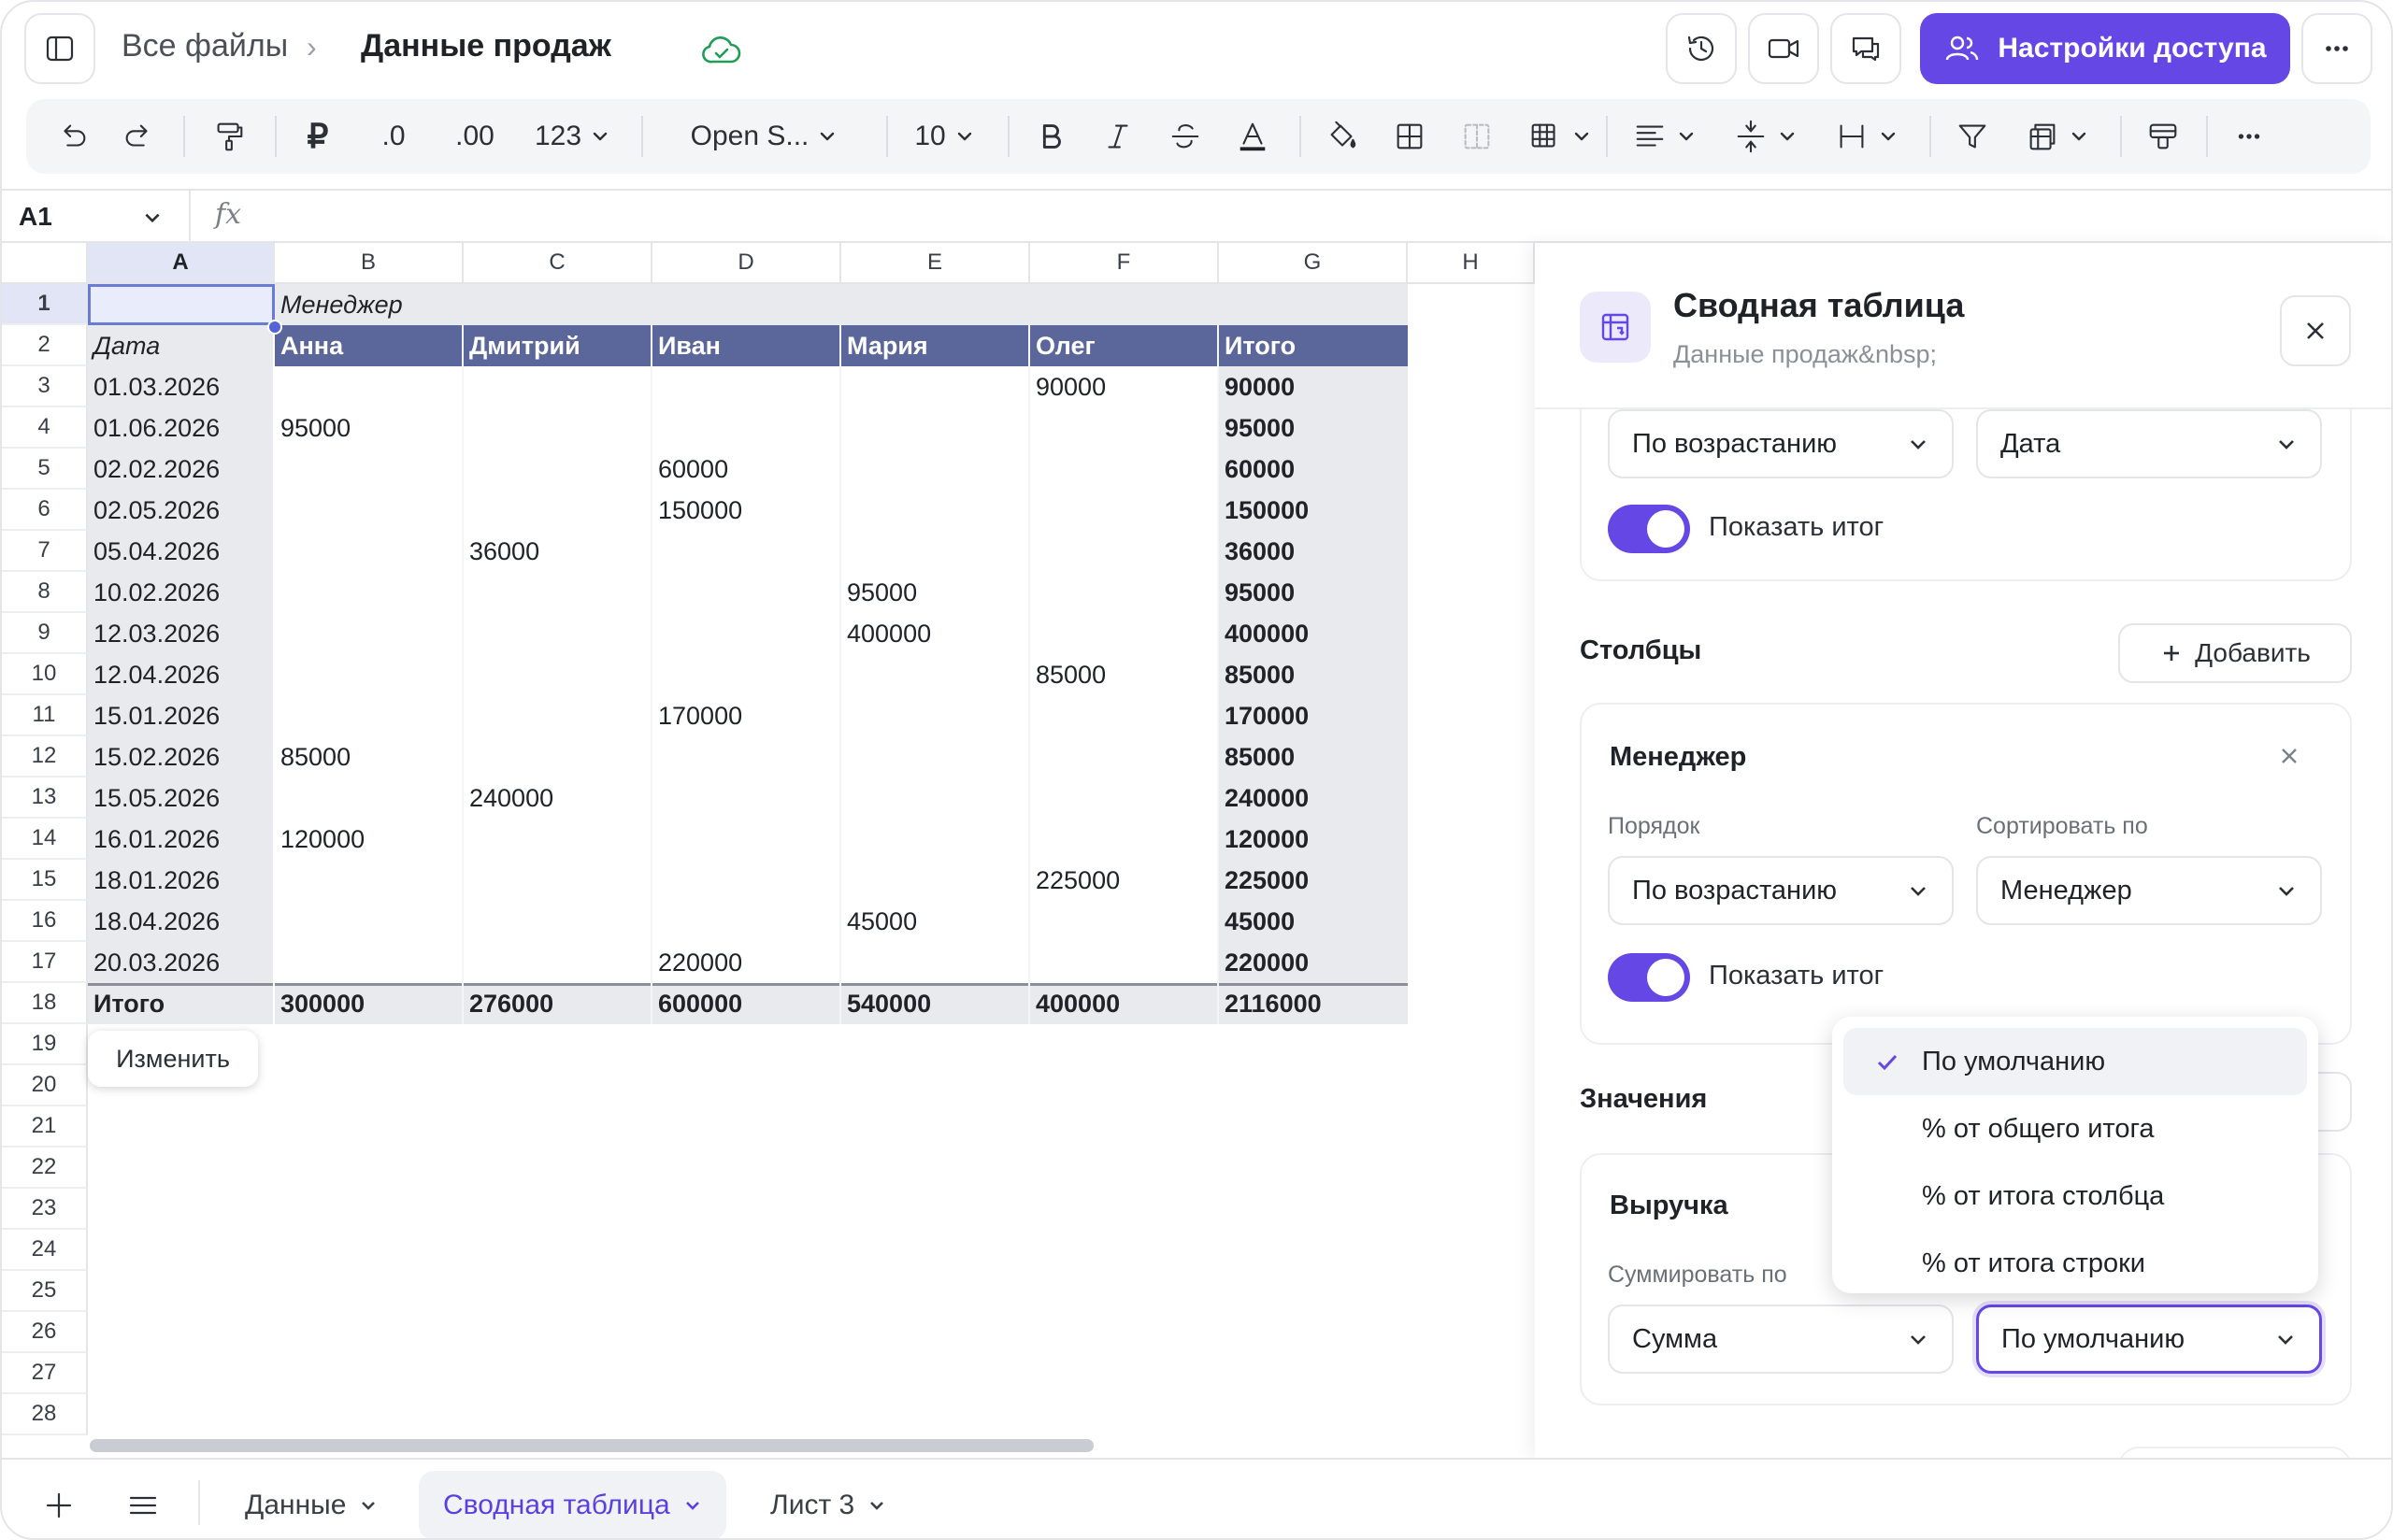 This screenshot has width=2393, height=1540. I want to click on pivot-column-total: 600000, so click(747, 1003).